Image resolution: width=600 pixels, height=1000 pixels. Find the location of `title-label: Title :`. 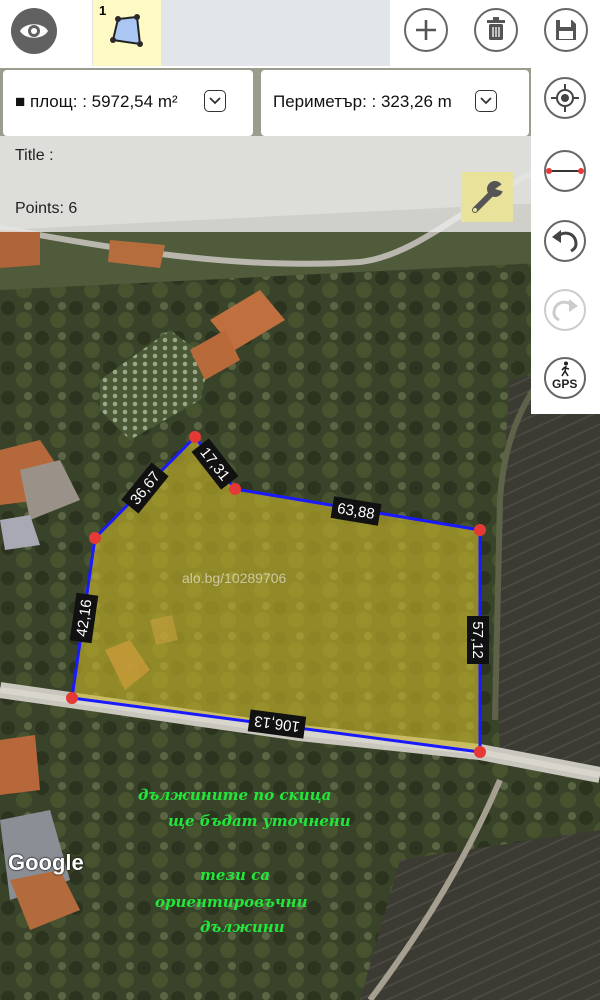

title-label: Title : is located at coordinates (34, 155).